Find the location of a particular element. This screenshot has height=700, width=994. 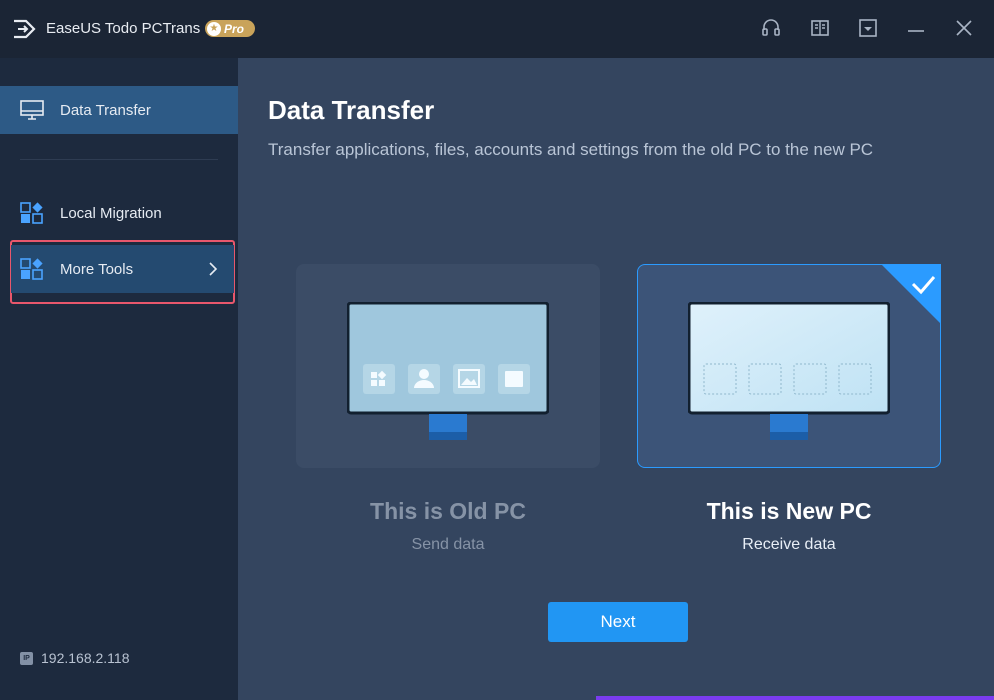

new-pc-card is located at coordinates (789, 366).